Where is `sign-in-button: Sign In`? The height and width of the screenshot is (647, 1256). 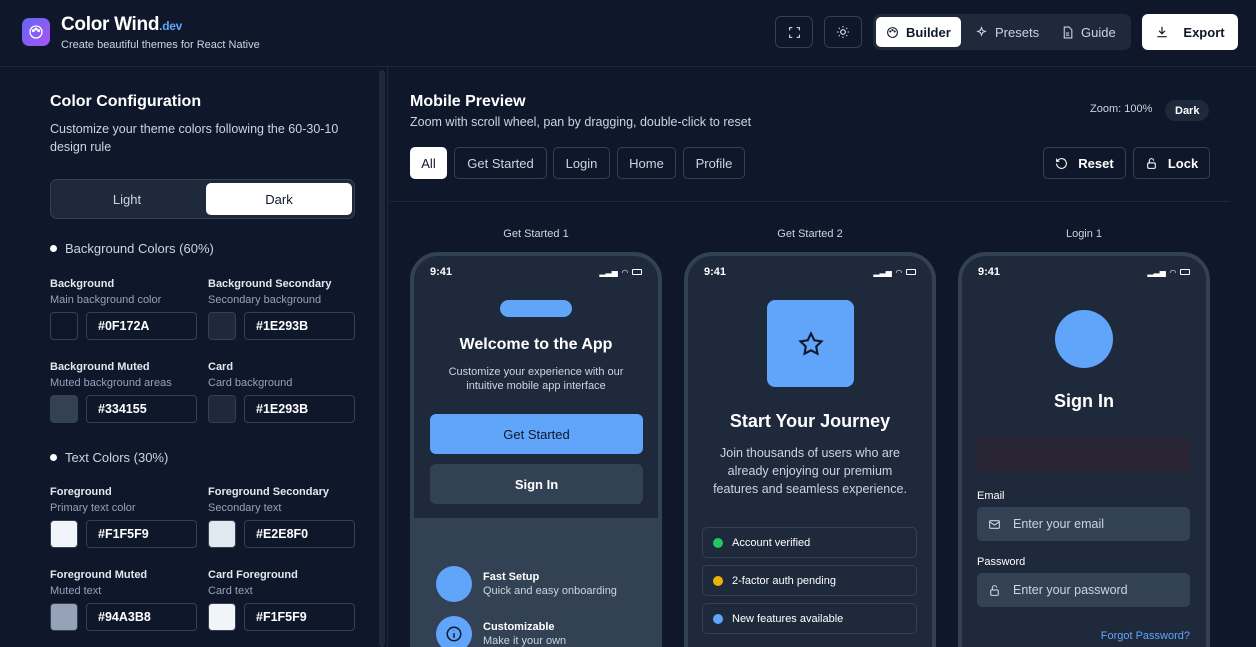 sign-in-button: Sign In is located at coordinates (536, 484).